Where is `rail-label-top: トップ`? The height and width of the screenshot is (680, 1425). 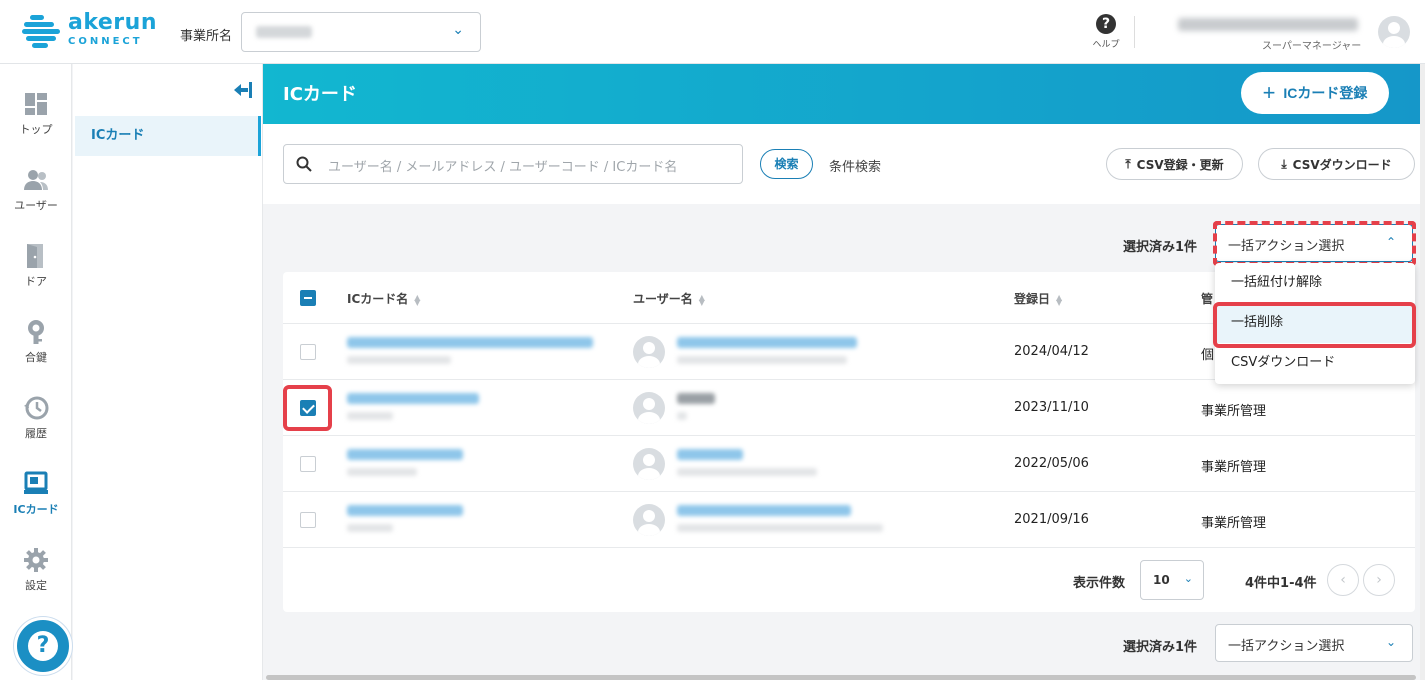
rail-label-top: トップ is located at coordinates (36, 129).